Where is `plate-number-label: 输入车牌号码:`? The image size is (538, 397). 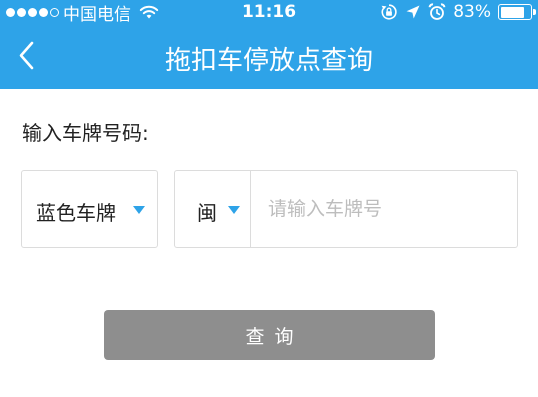 plate-number-label: 输入车牌号码: is located at coordinates (85, 133).